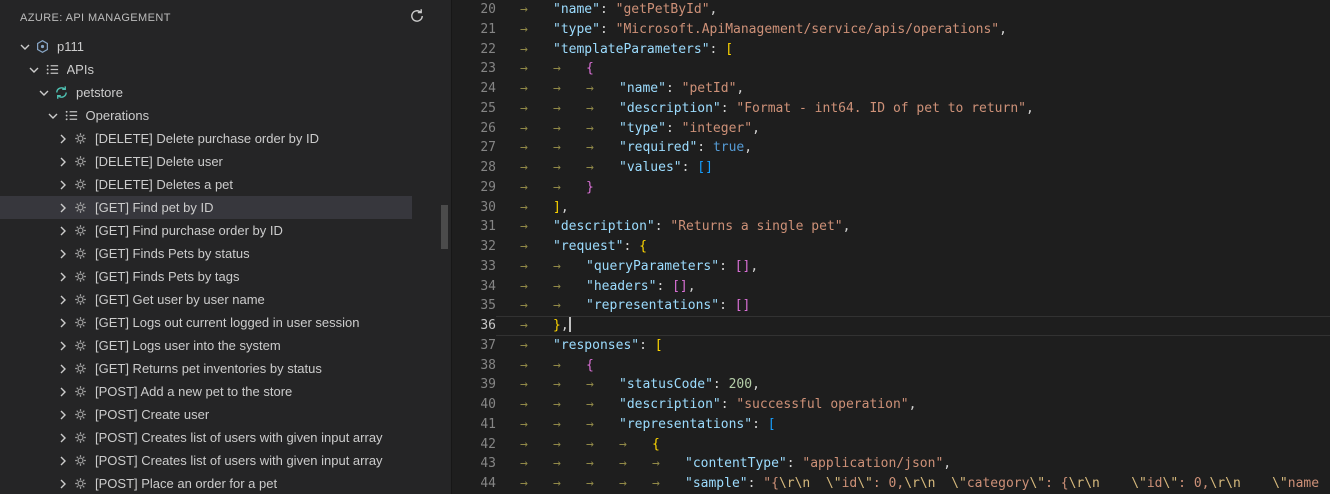  I want to click on tree-item-label: [GET] Finds Pets by status, so click(172, 253).